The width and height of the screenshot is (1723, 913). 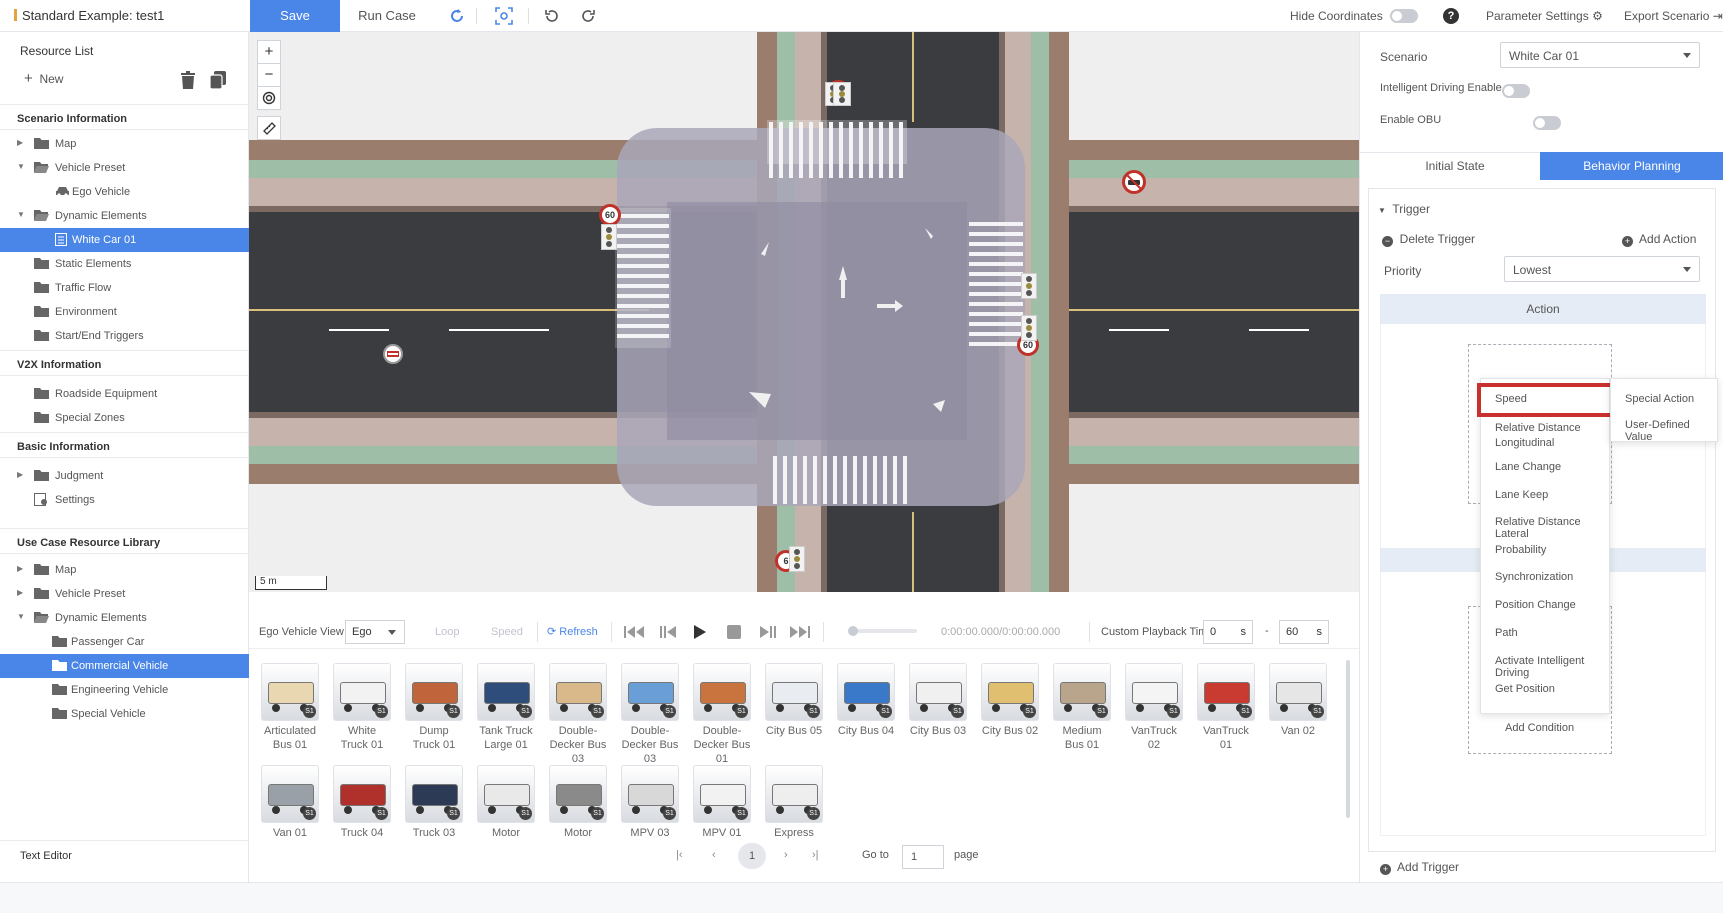 I want to click on lib-item-engineering-vehicle: Engineering Vehicle, so click(x=124, y=690).